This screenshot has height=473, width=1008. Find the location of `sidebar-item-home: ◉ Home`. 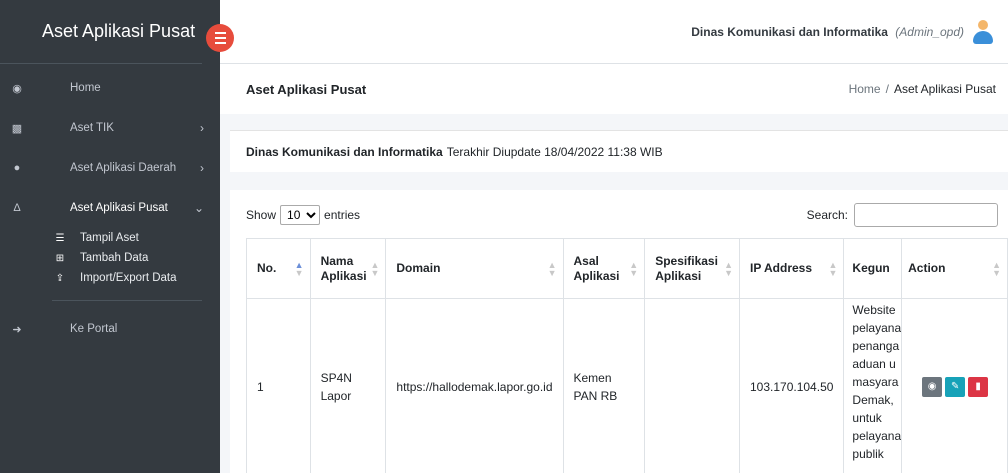

sidebar-item-home: ◉ Home is located at coordinates (110, 88).